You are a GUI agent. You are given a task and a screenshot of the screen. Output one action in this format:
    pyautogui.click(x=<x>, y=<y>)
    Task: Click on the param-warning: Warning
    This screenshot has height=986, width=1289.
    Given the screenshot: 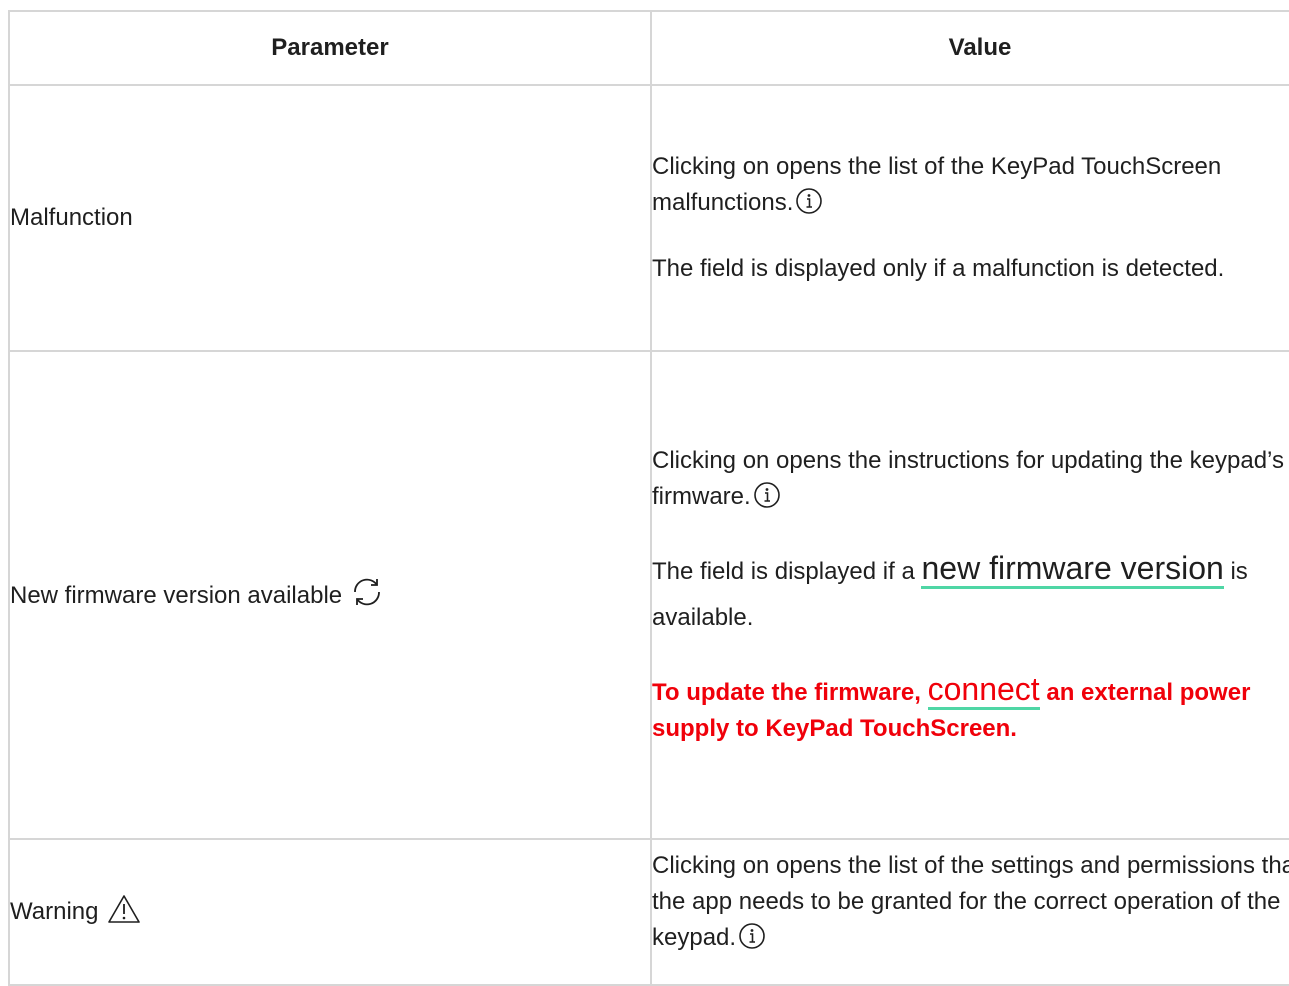 What is the action you would take?
    pyautogui.click(x=54, y=911)
    